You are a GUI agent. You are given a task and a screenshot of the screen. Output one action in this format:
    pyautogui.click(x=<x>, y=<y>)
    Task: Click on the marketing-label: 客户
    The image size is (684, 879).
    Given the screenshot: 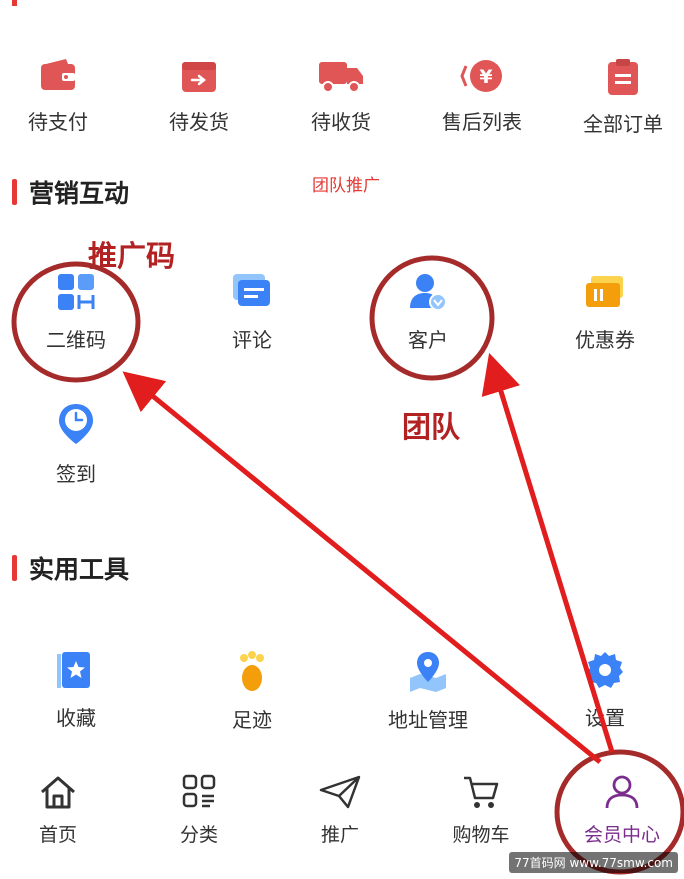 What is the action you would take?
    pyautogui.click(x=428, y=340)
    